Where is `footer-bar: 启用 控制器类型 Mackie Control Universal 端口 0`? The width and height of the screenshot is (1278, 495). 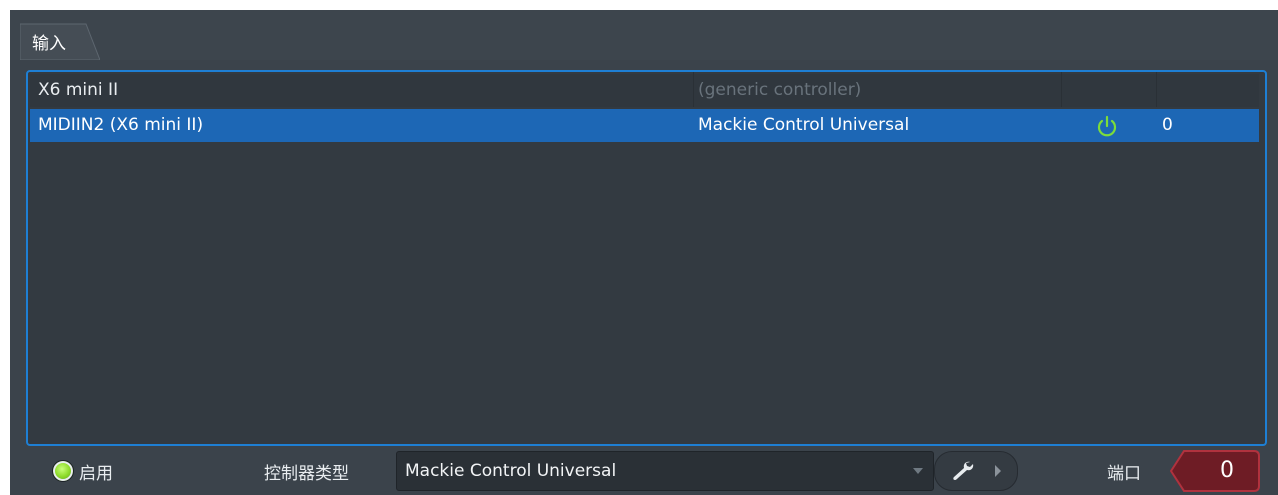
footer-bar: 启用 控制器类型 Mackie Control Universal 端口 0 is located at coordinates (644, 471).